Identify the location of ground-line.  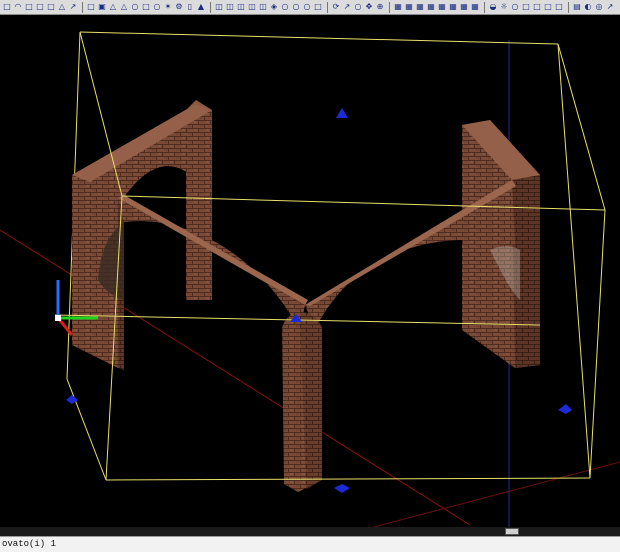
(479, 498).